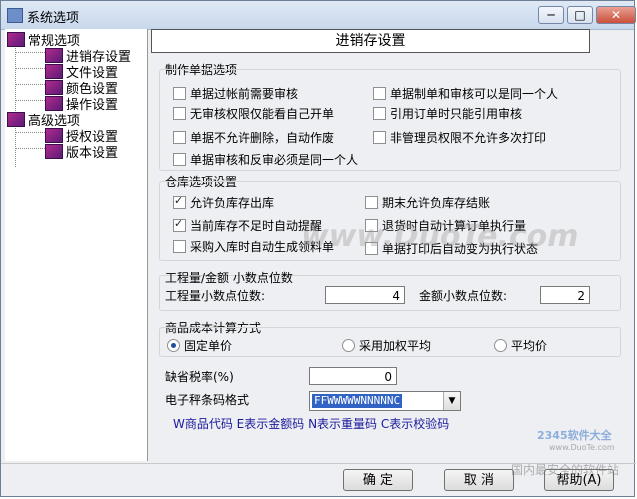 The width and height of the screenshot is (637, 499). I want to click on panel-header: 进销存设置, so click(370, 41).